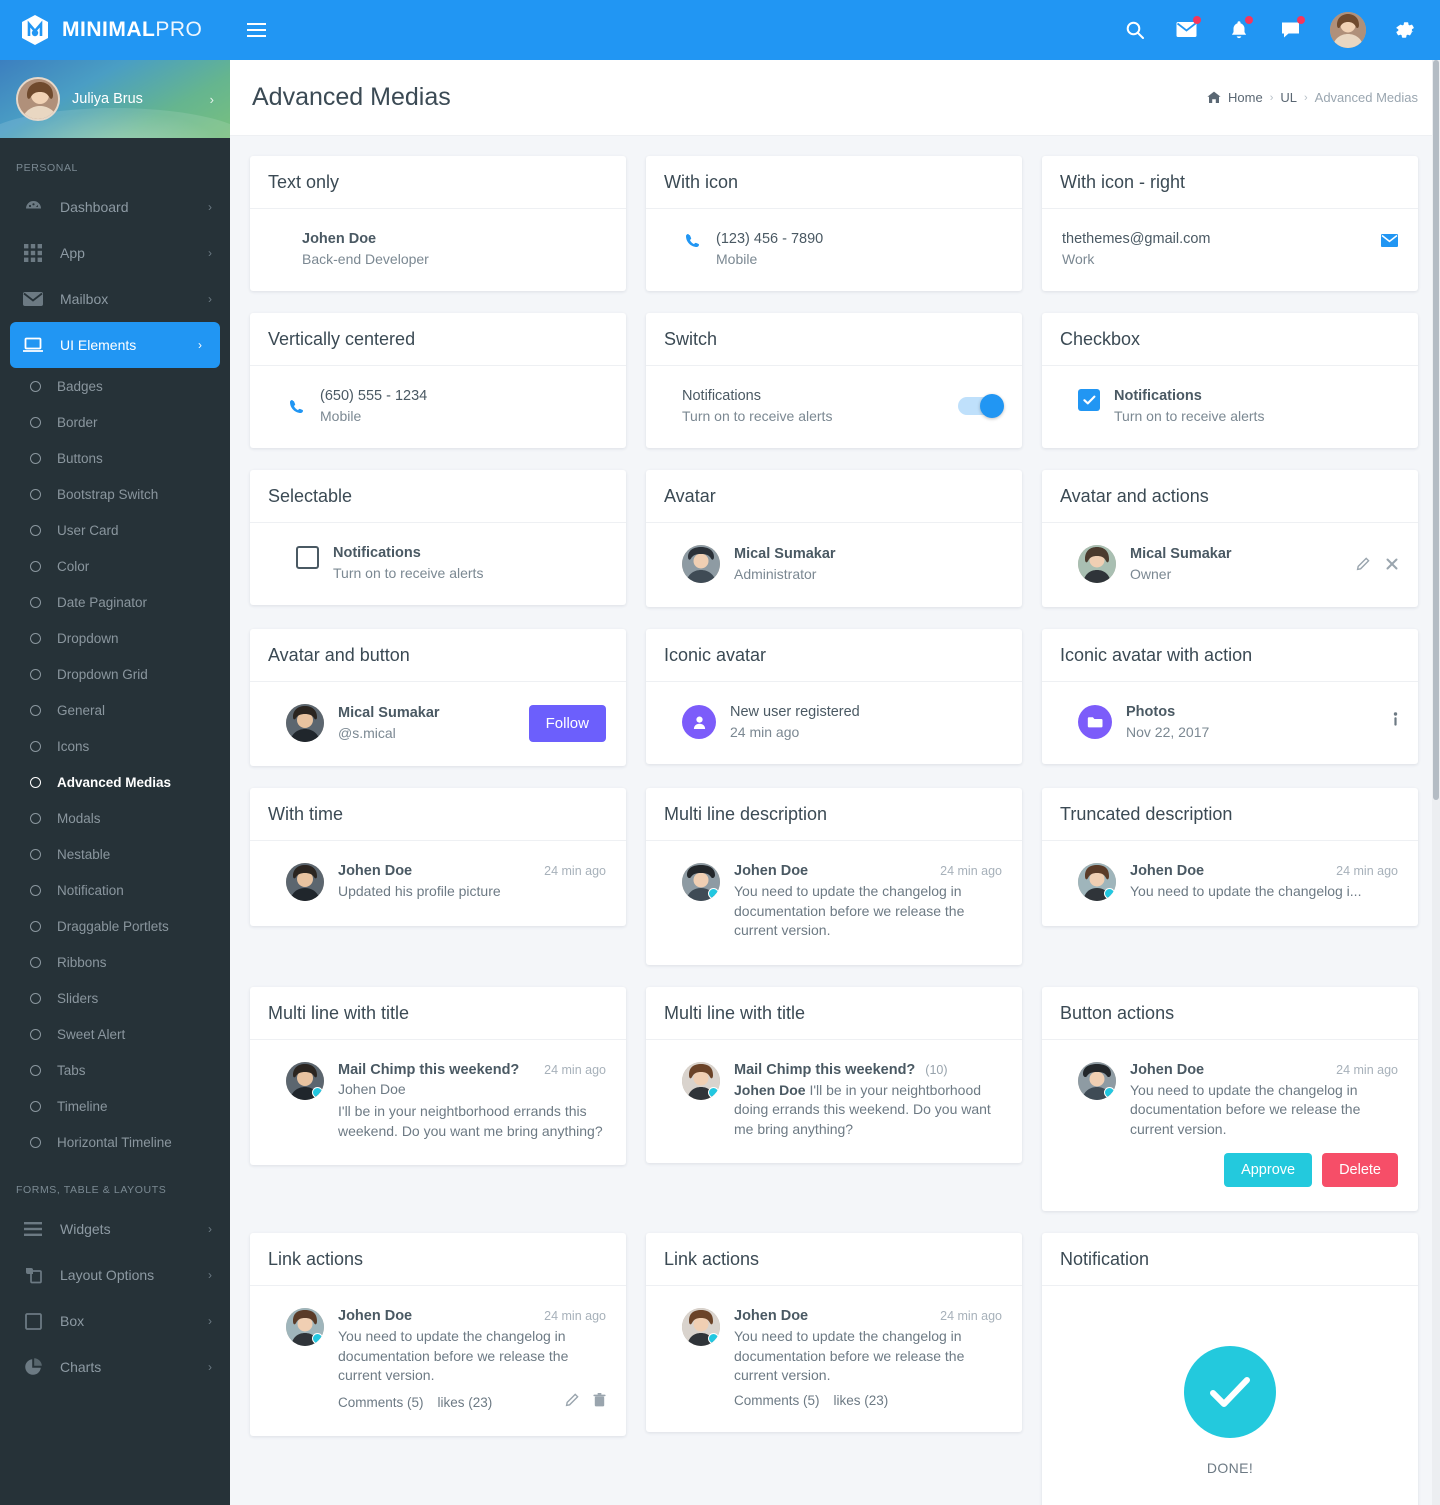  Describe the element at coordinates (454, 249) in the screenshot. I see `media-body: Johen Doe Back-end Developer` at that location.